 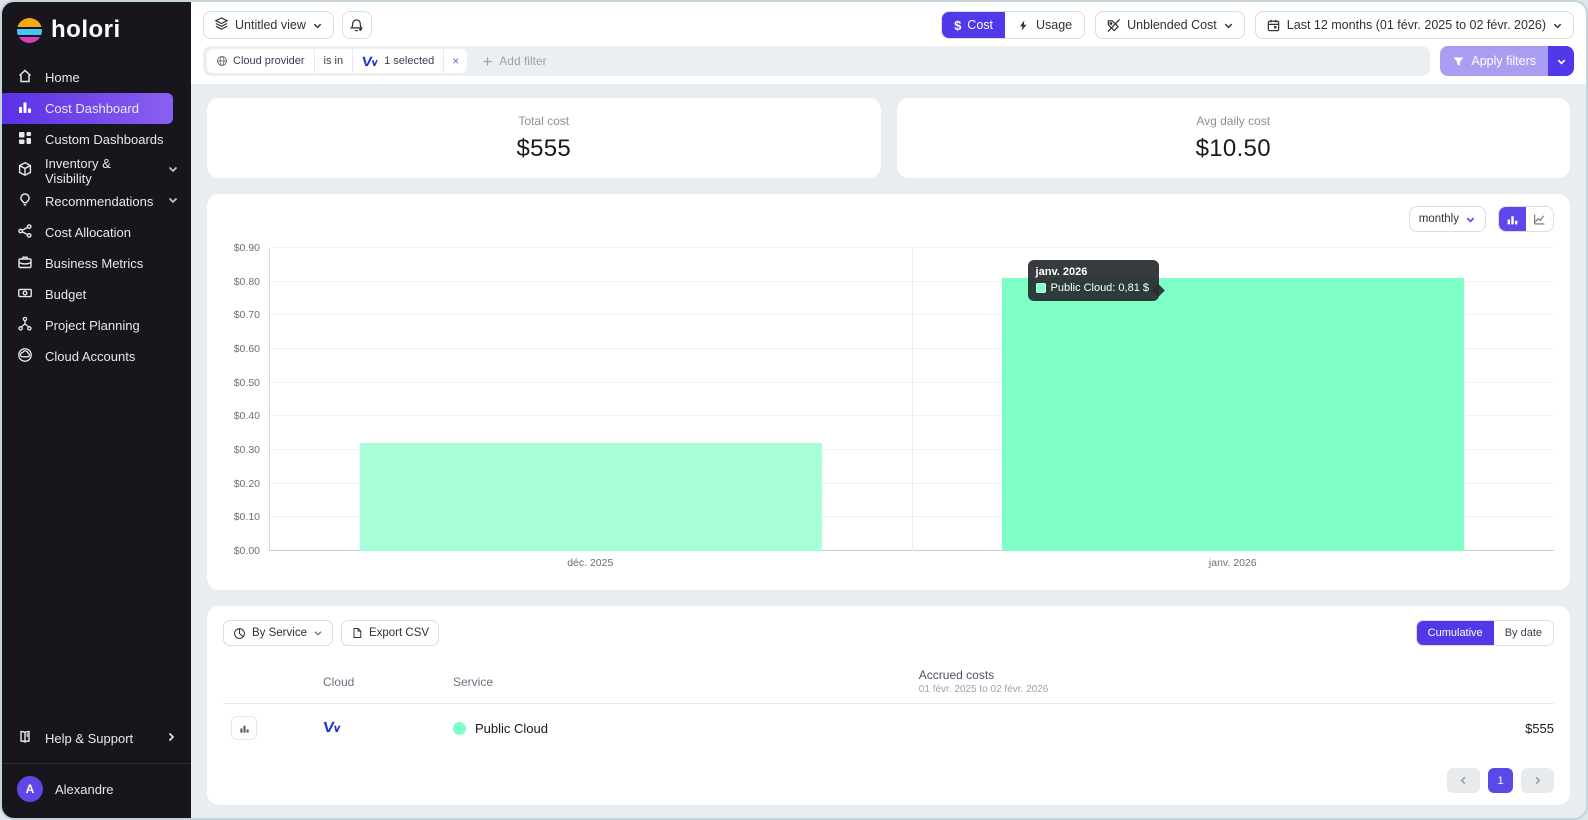 I want to click on y-axis-tick: $0.00, so click(x=246, y=551).